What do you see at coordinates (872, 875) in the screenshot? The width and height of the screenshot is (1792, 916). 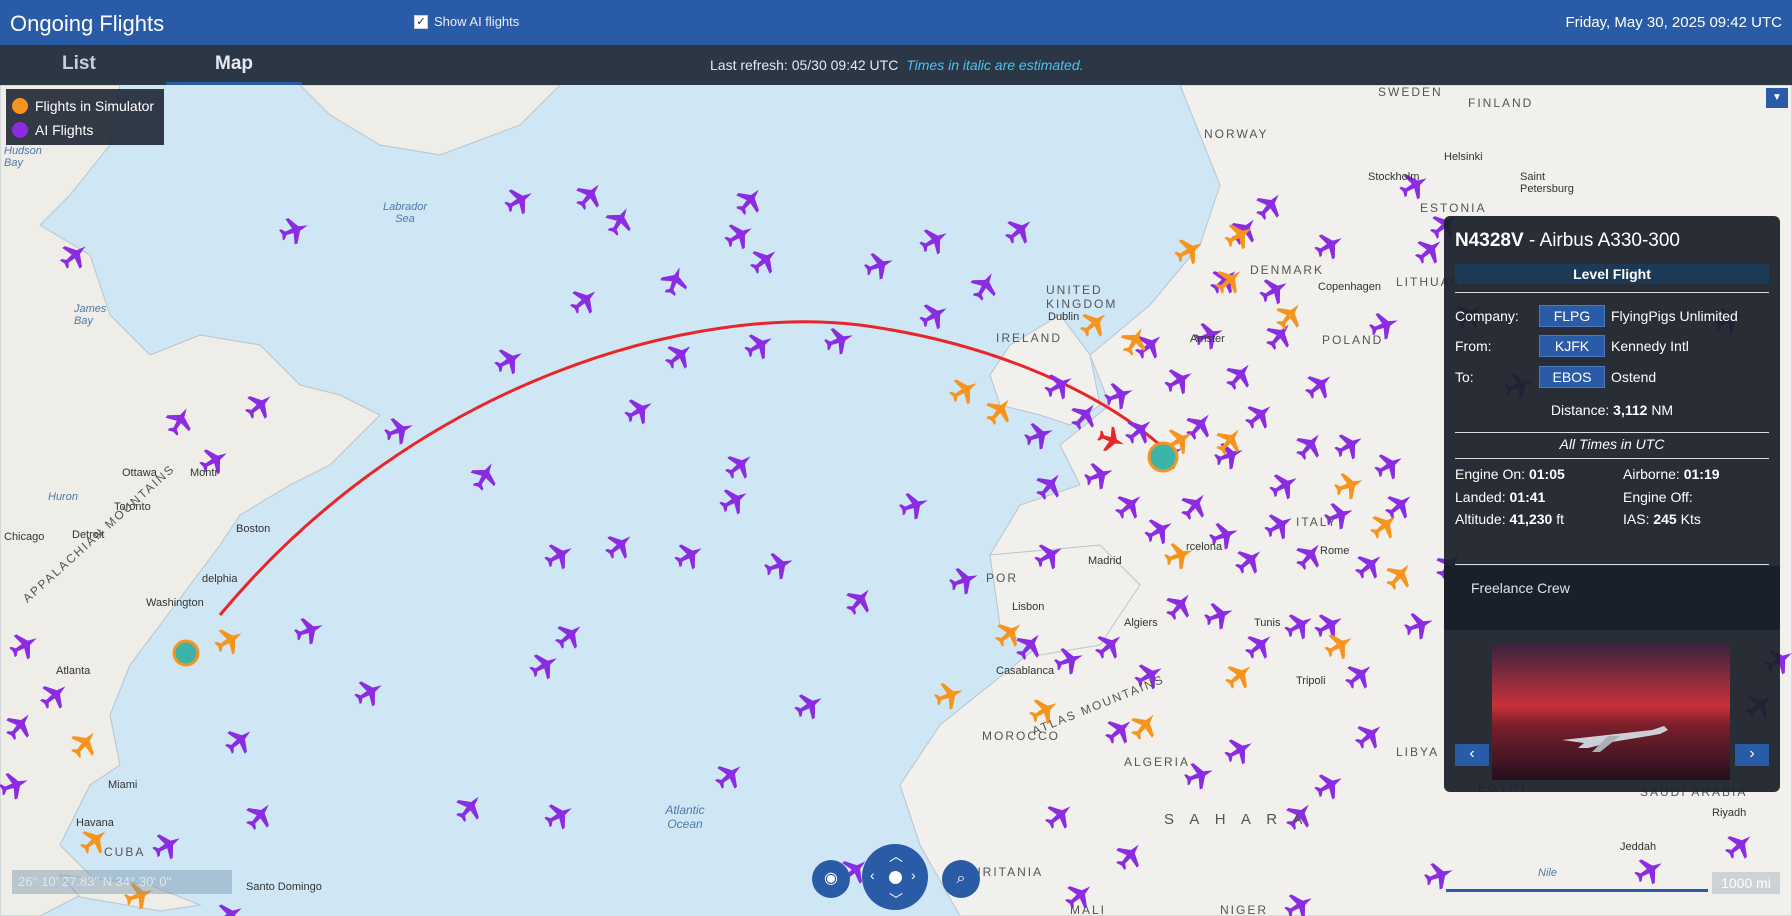 I see `pan-left-icon: ‹` at bounding box center [872, 875].